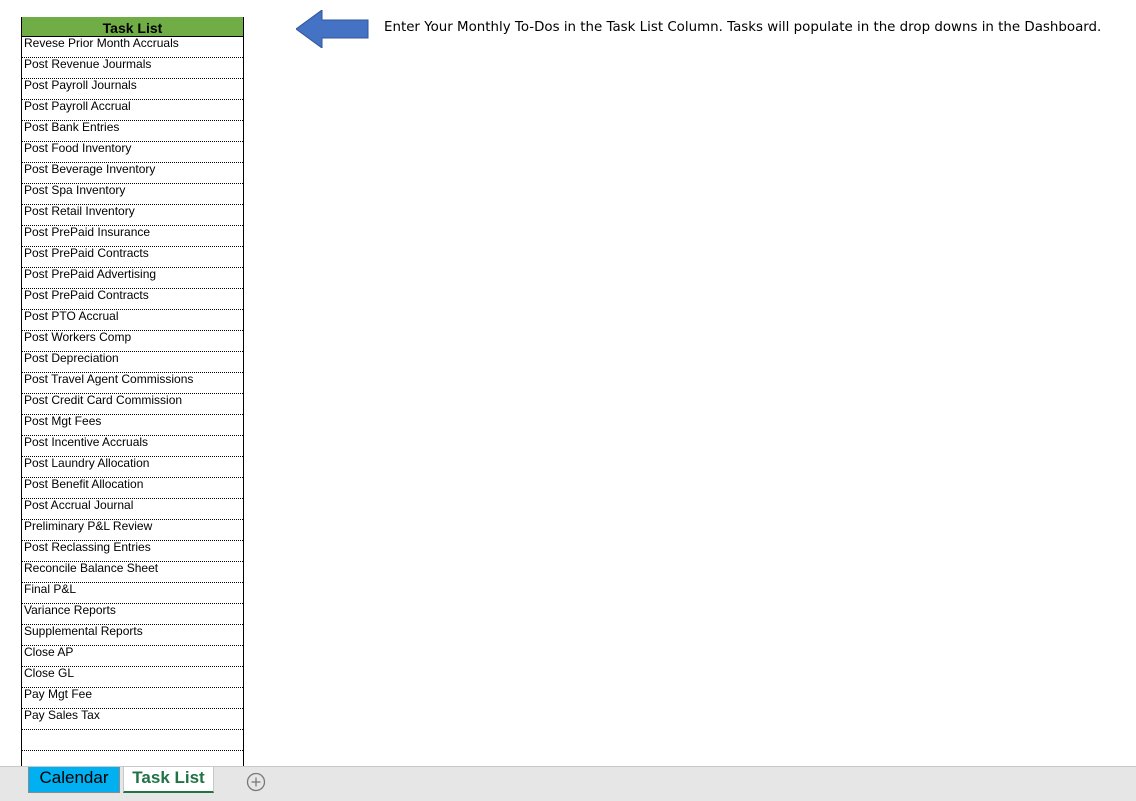  I want to click on task-list-cell: Close AP, so click(132, 656).